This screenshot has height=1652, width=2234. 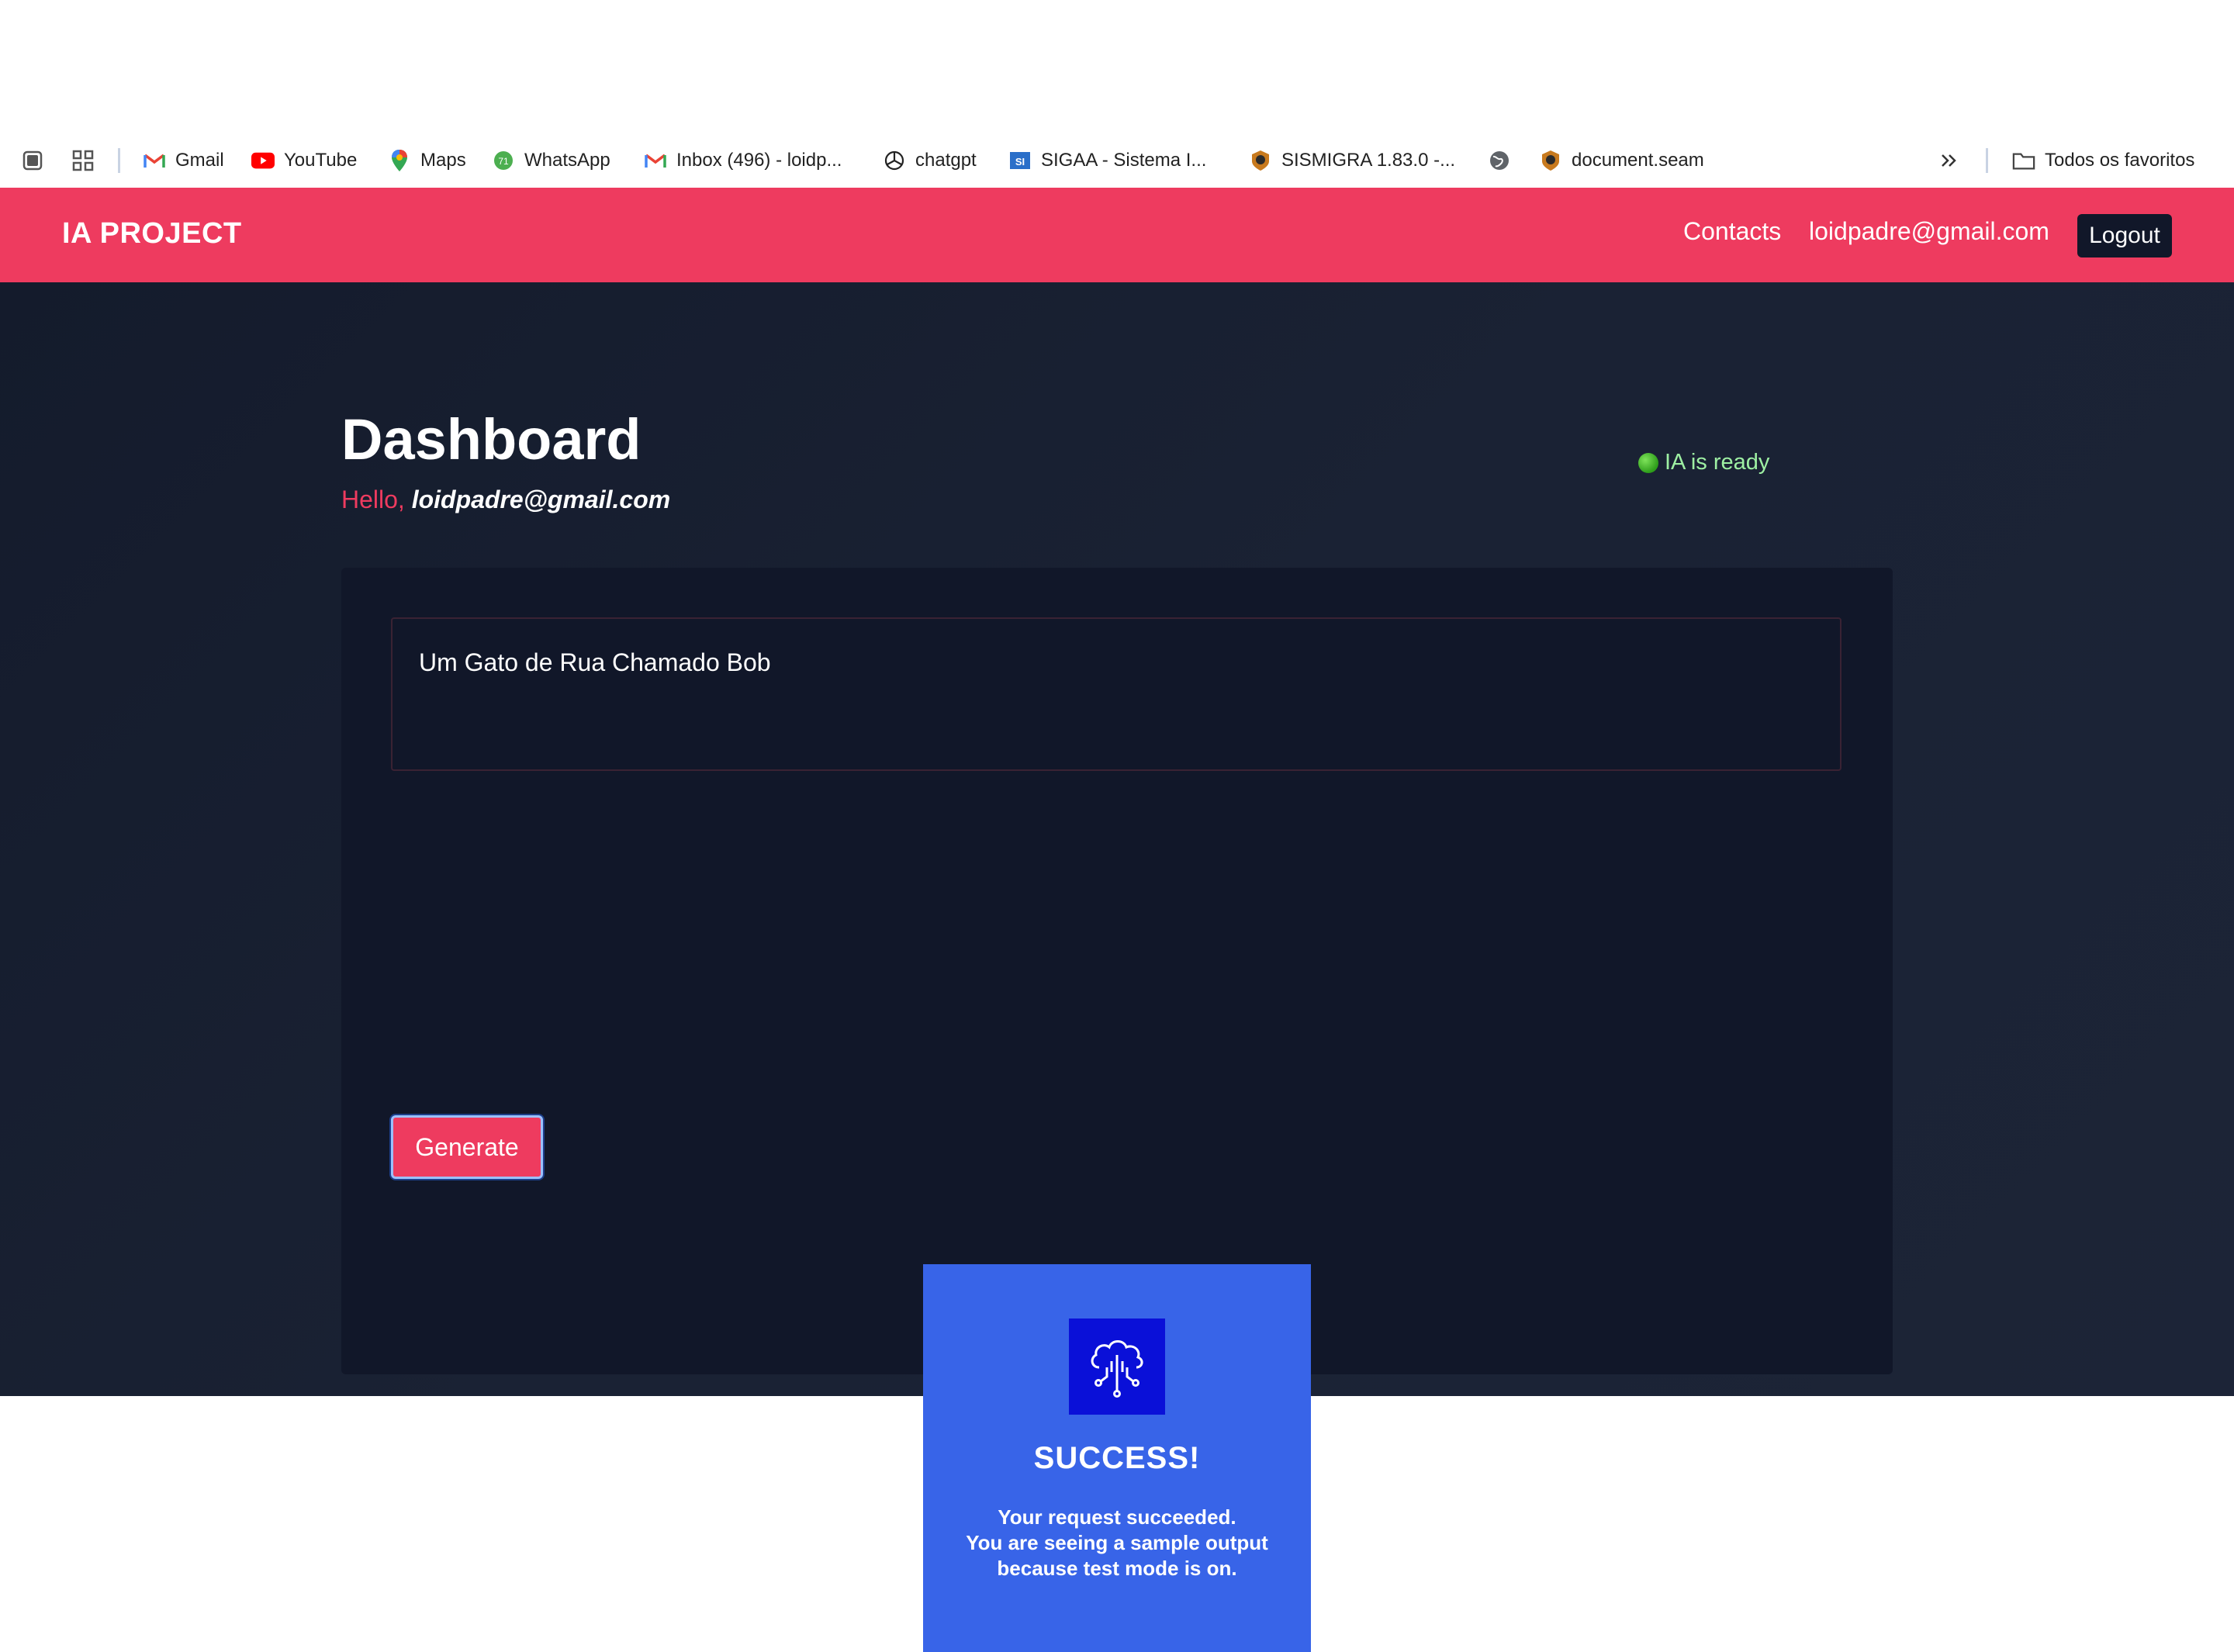 I want to click on navbar: IA PROJECT Contacts loidpadre@gmail.com, so click(x=1117, y=235).